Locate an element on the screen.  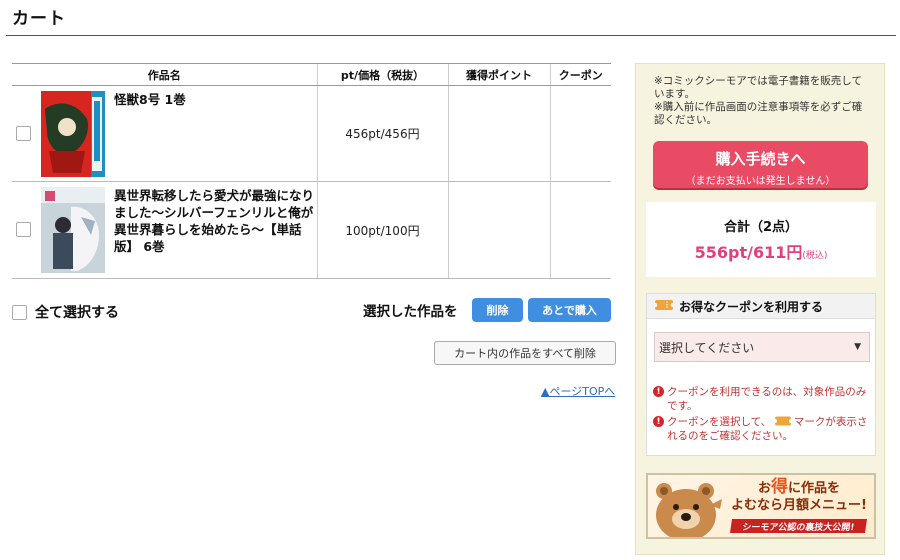
item-price: 100pt/100円 is located at coordinates (382, 230).